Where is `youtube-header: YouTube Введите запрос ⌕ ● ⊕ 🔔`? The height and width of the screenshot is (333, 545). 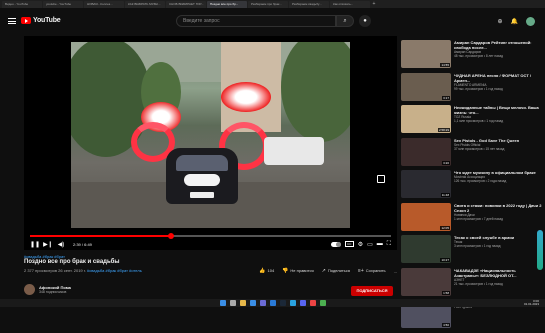 youtube-header: YouTube Введите запрос ⌕ ● ⊕ 🔔 is located at coordinates (272, 21).